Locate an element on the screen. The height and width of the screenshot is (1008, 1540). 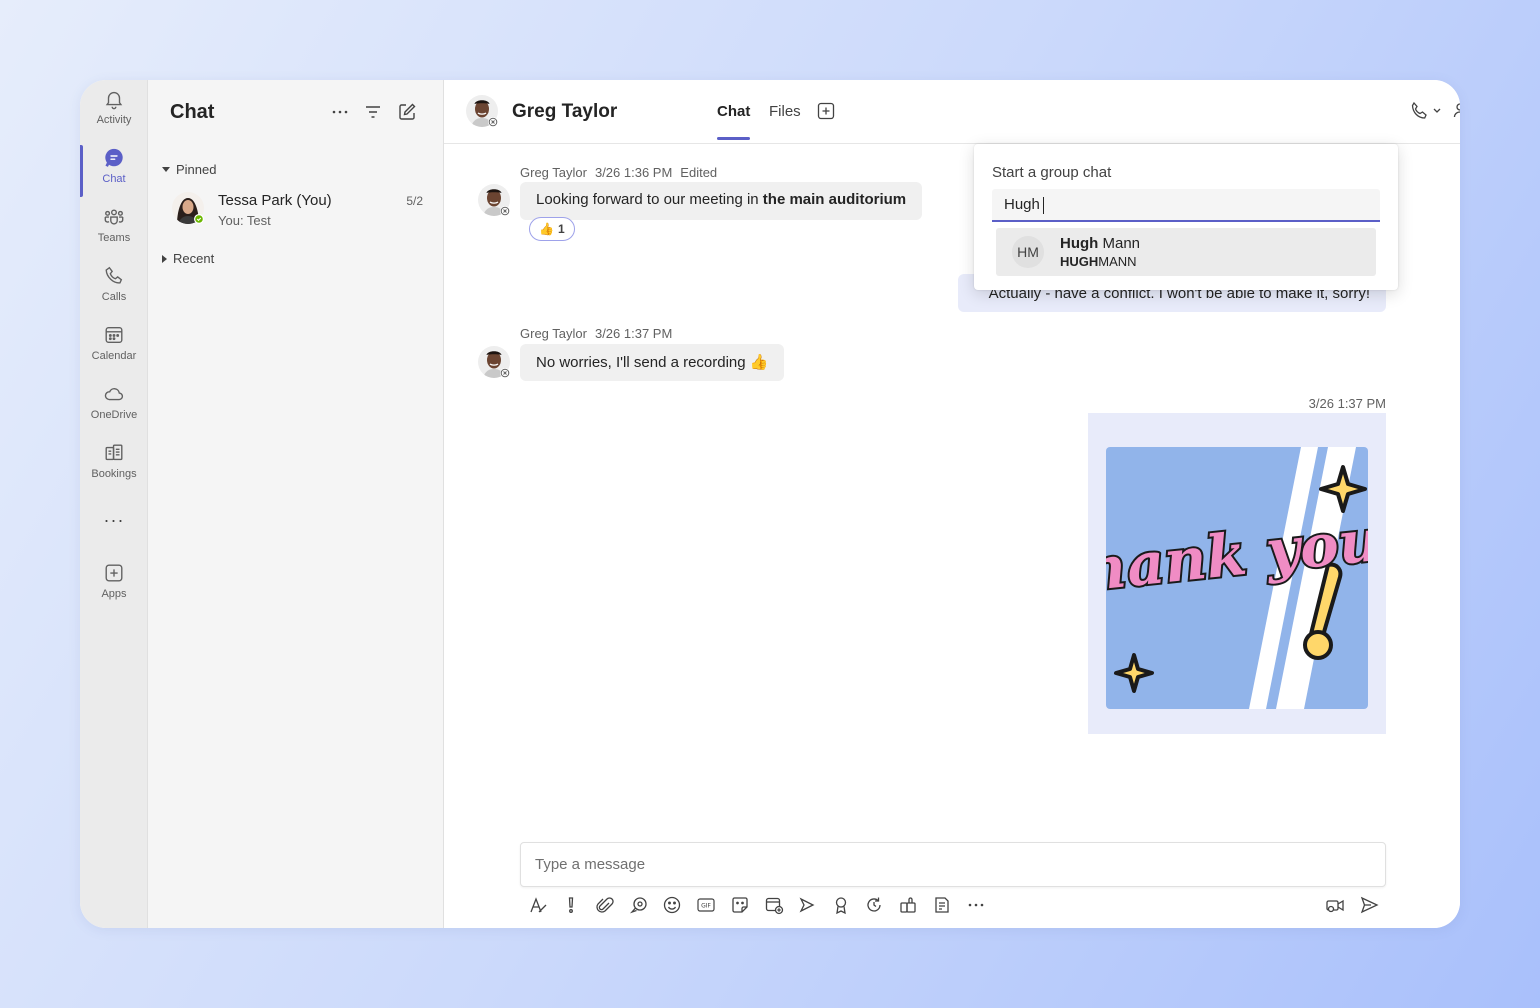
message-text: Looking forward to our meeting in is located at coordinates (649, 199).